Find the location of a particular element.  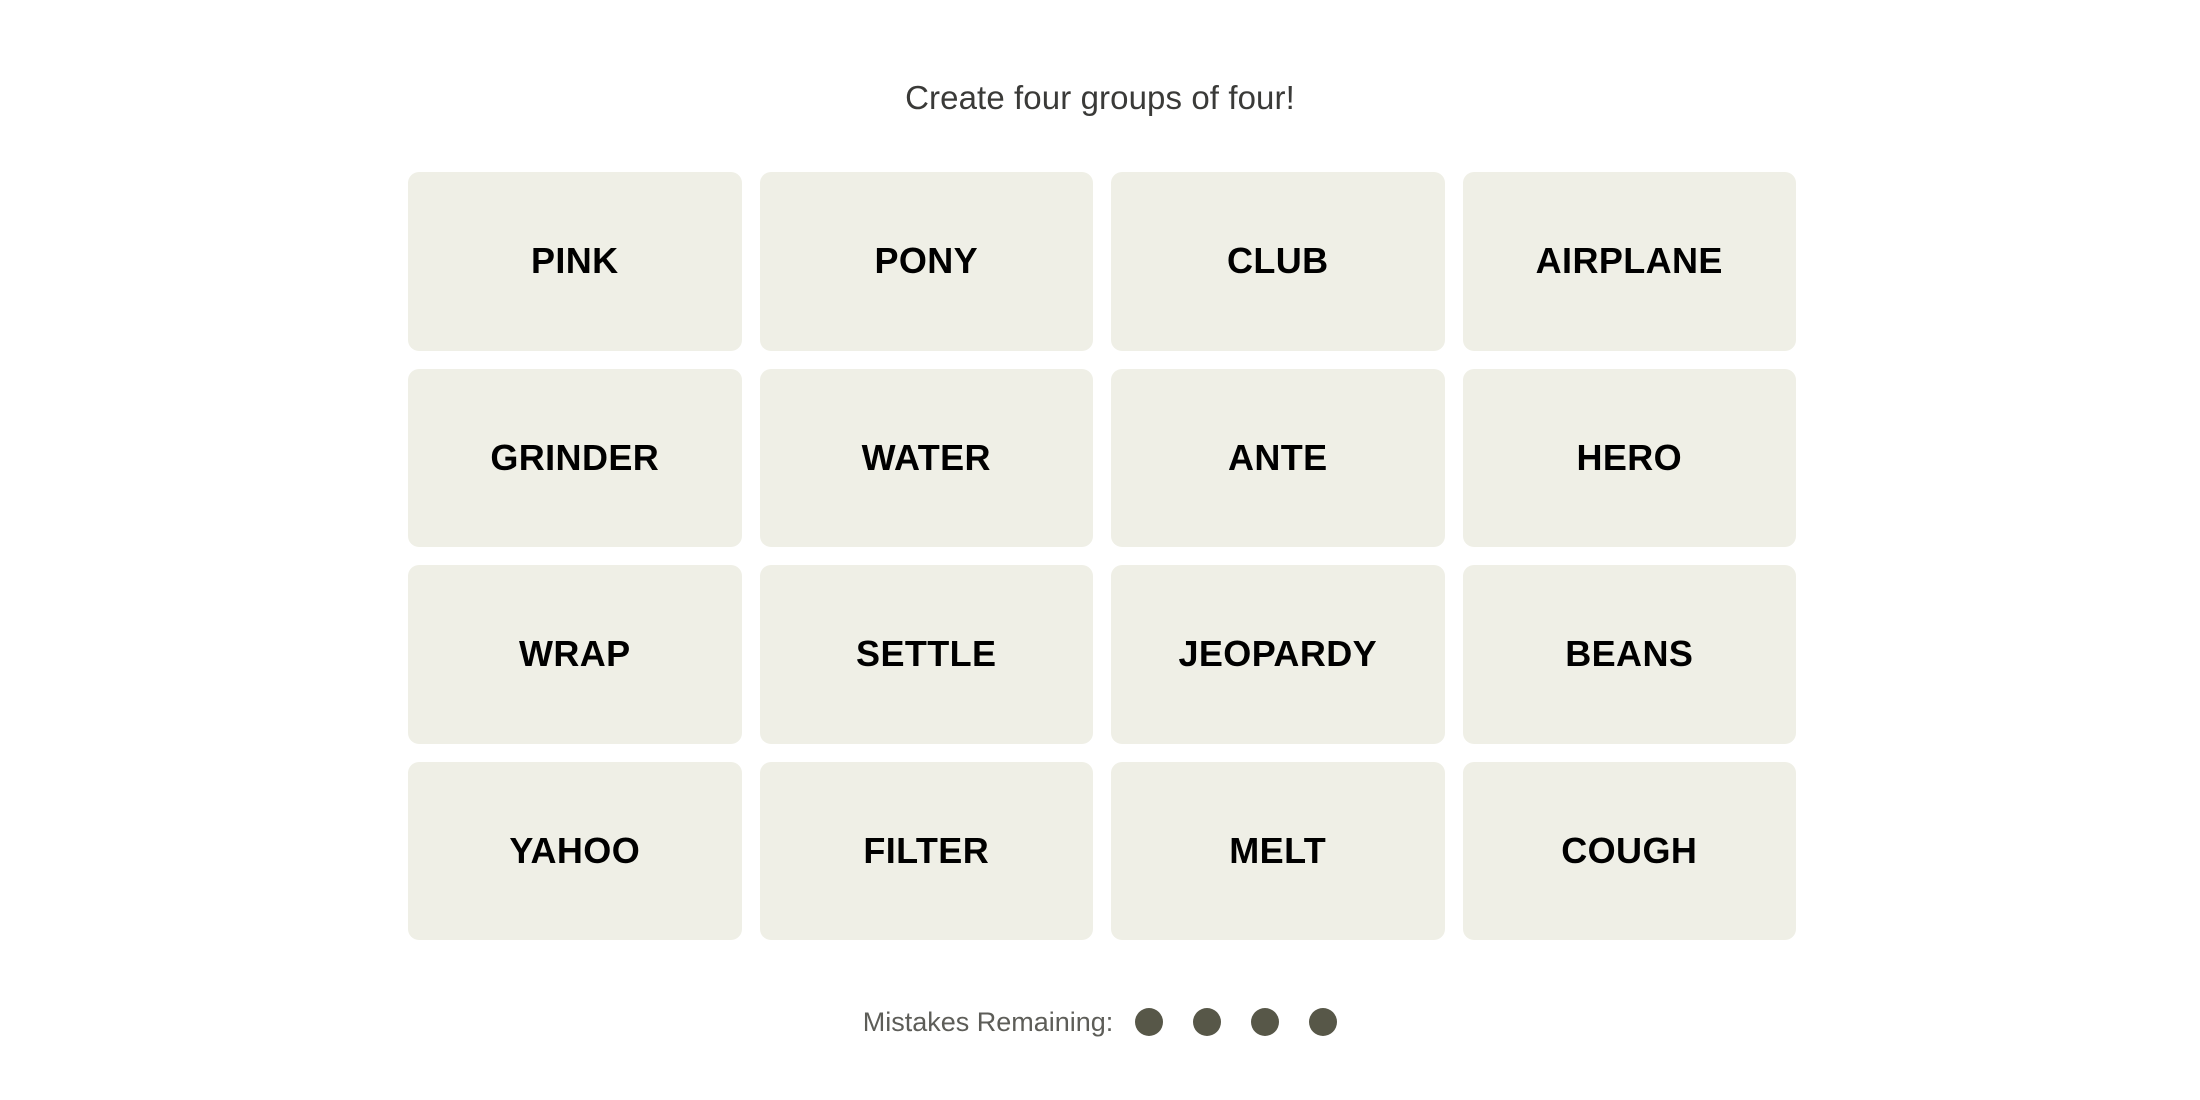

word-tile: ANTE is located at coordinates (1278, 457).